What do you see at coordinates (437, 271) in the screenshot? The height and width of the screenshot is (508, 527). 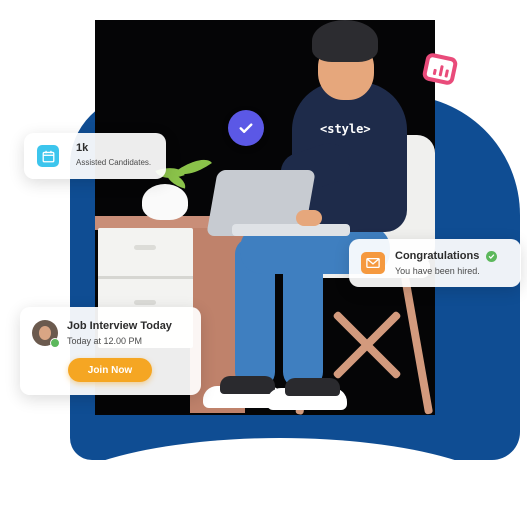 I see `congrats-subtitle: You have been hired.` at bounding box center [437, 271].